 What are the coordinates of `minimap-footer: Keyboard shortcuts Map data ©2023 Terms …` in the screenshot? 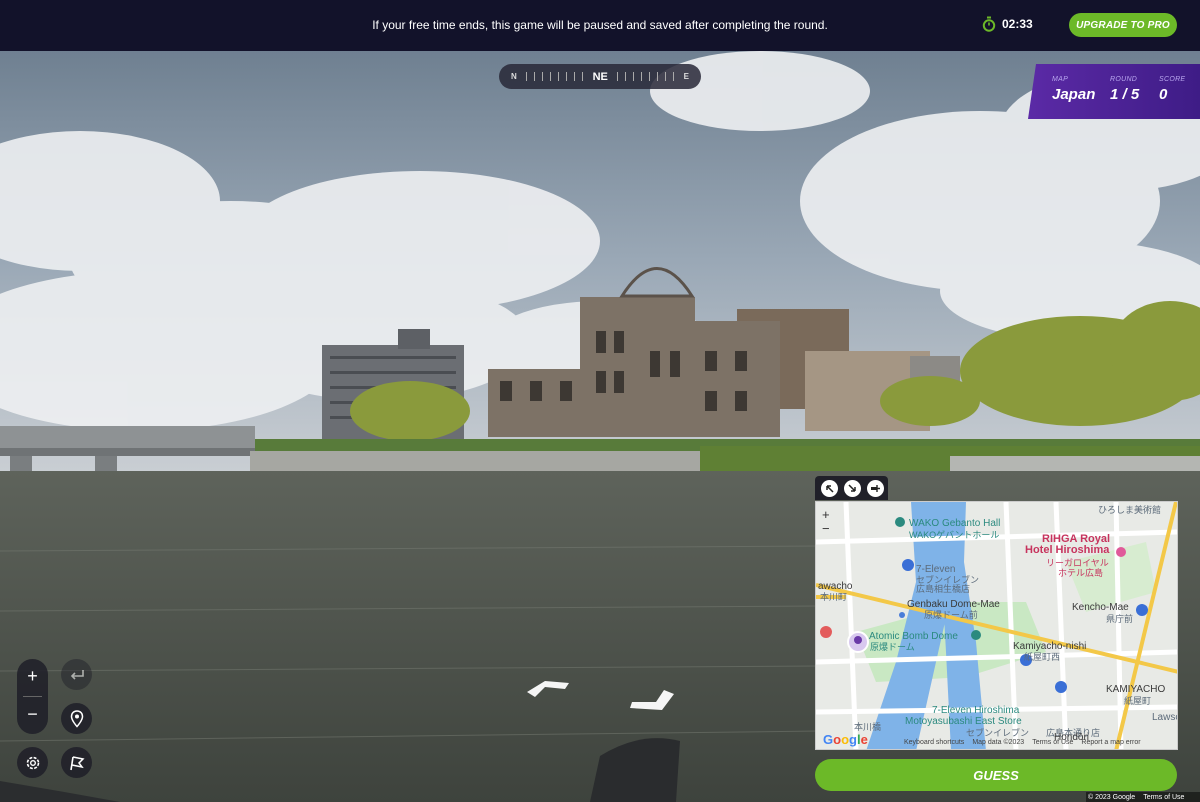 It's located at (996, 742).